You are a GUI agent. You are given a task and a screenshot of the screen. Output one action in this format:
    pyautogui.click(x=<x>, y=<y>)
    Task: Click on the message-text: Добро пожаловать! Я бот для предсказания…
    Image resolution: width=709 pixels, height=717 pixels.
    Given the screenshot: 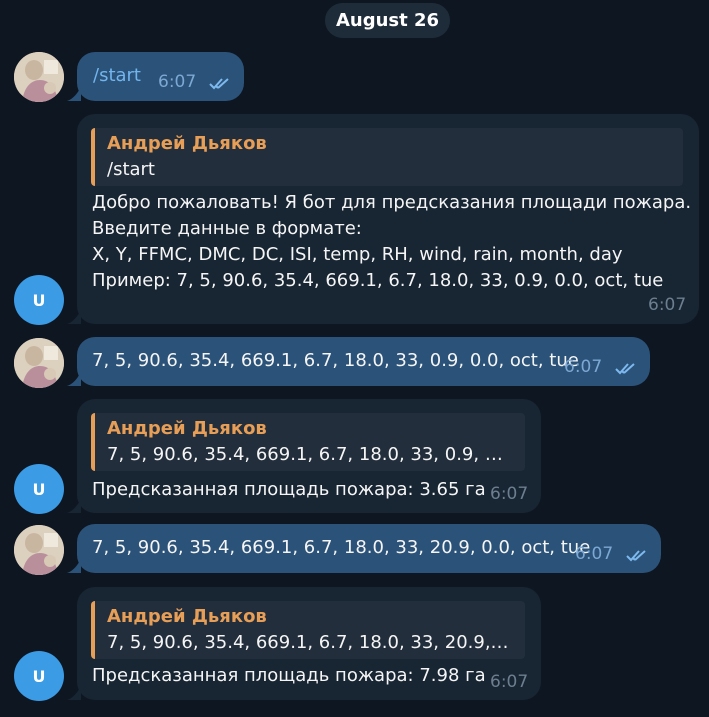 What is the action you would take?
    pyautogui.click(x=391, y=242)
    